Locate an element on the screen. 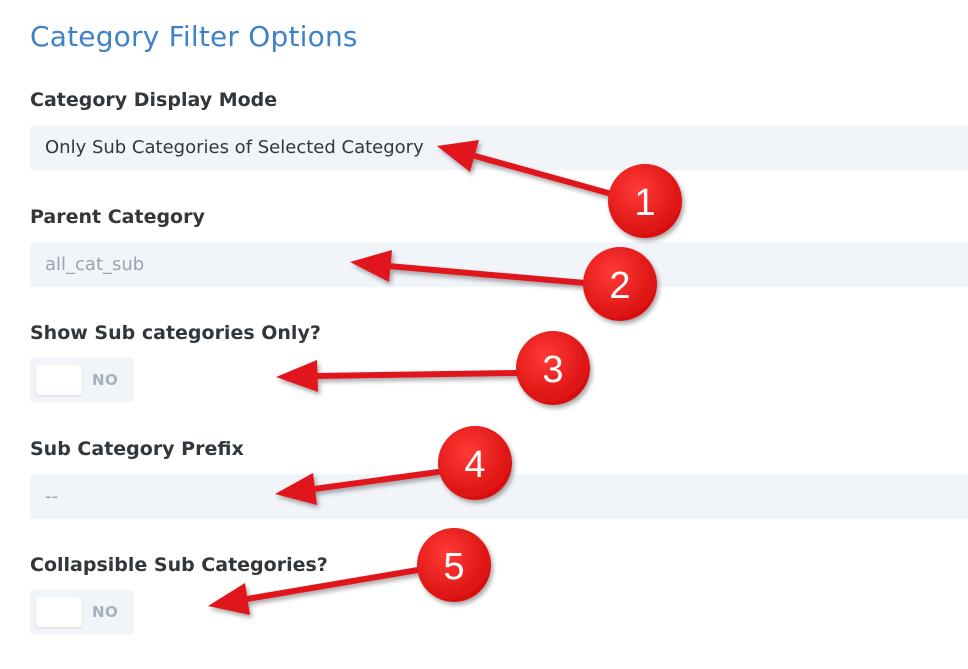 Image resolution: width=968 pixels, height=669 pixels. marker-number: 3 is located at coordinates (552, 370).